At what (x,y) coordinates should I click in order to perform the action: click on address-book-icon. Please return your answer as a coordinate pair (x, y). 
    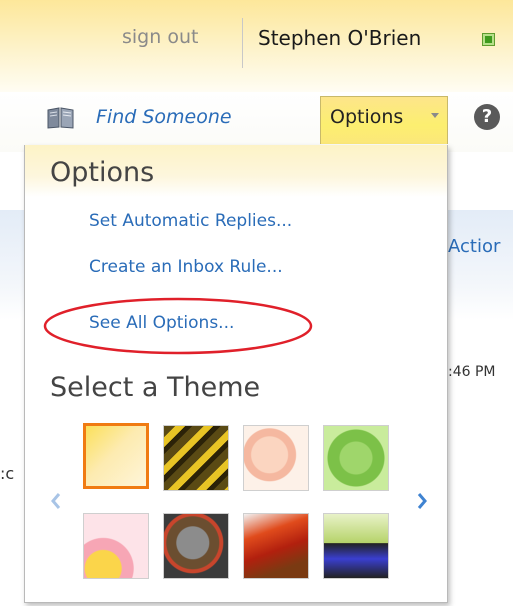
    Looking at the image, I should click on (61, 118).